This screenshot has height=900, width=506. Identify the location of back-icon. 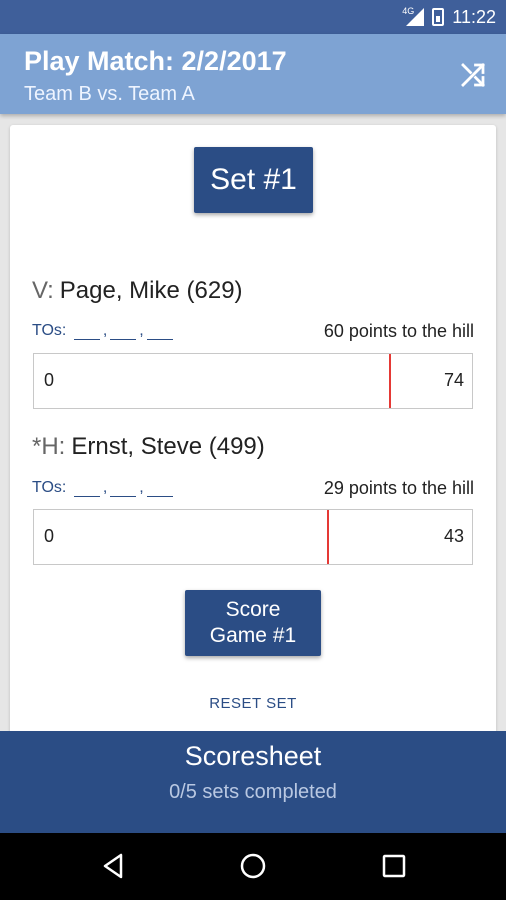
(114, 866).